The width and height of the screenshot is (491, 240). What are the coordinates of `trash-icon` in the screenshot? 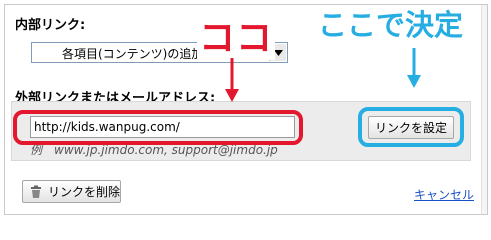 It's located at (35, 191).